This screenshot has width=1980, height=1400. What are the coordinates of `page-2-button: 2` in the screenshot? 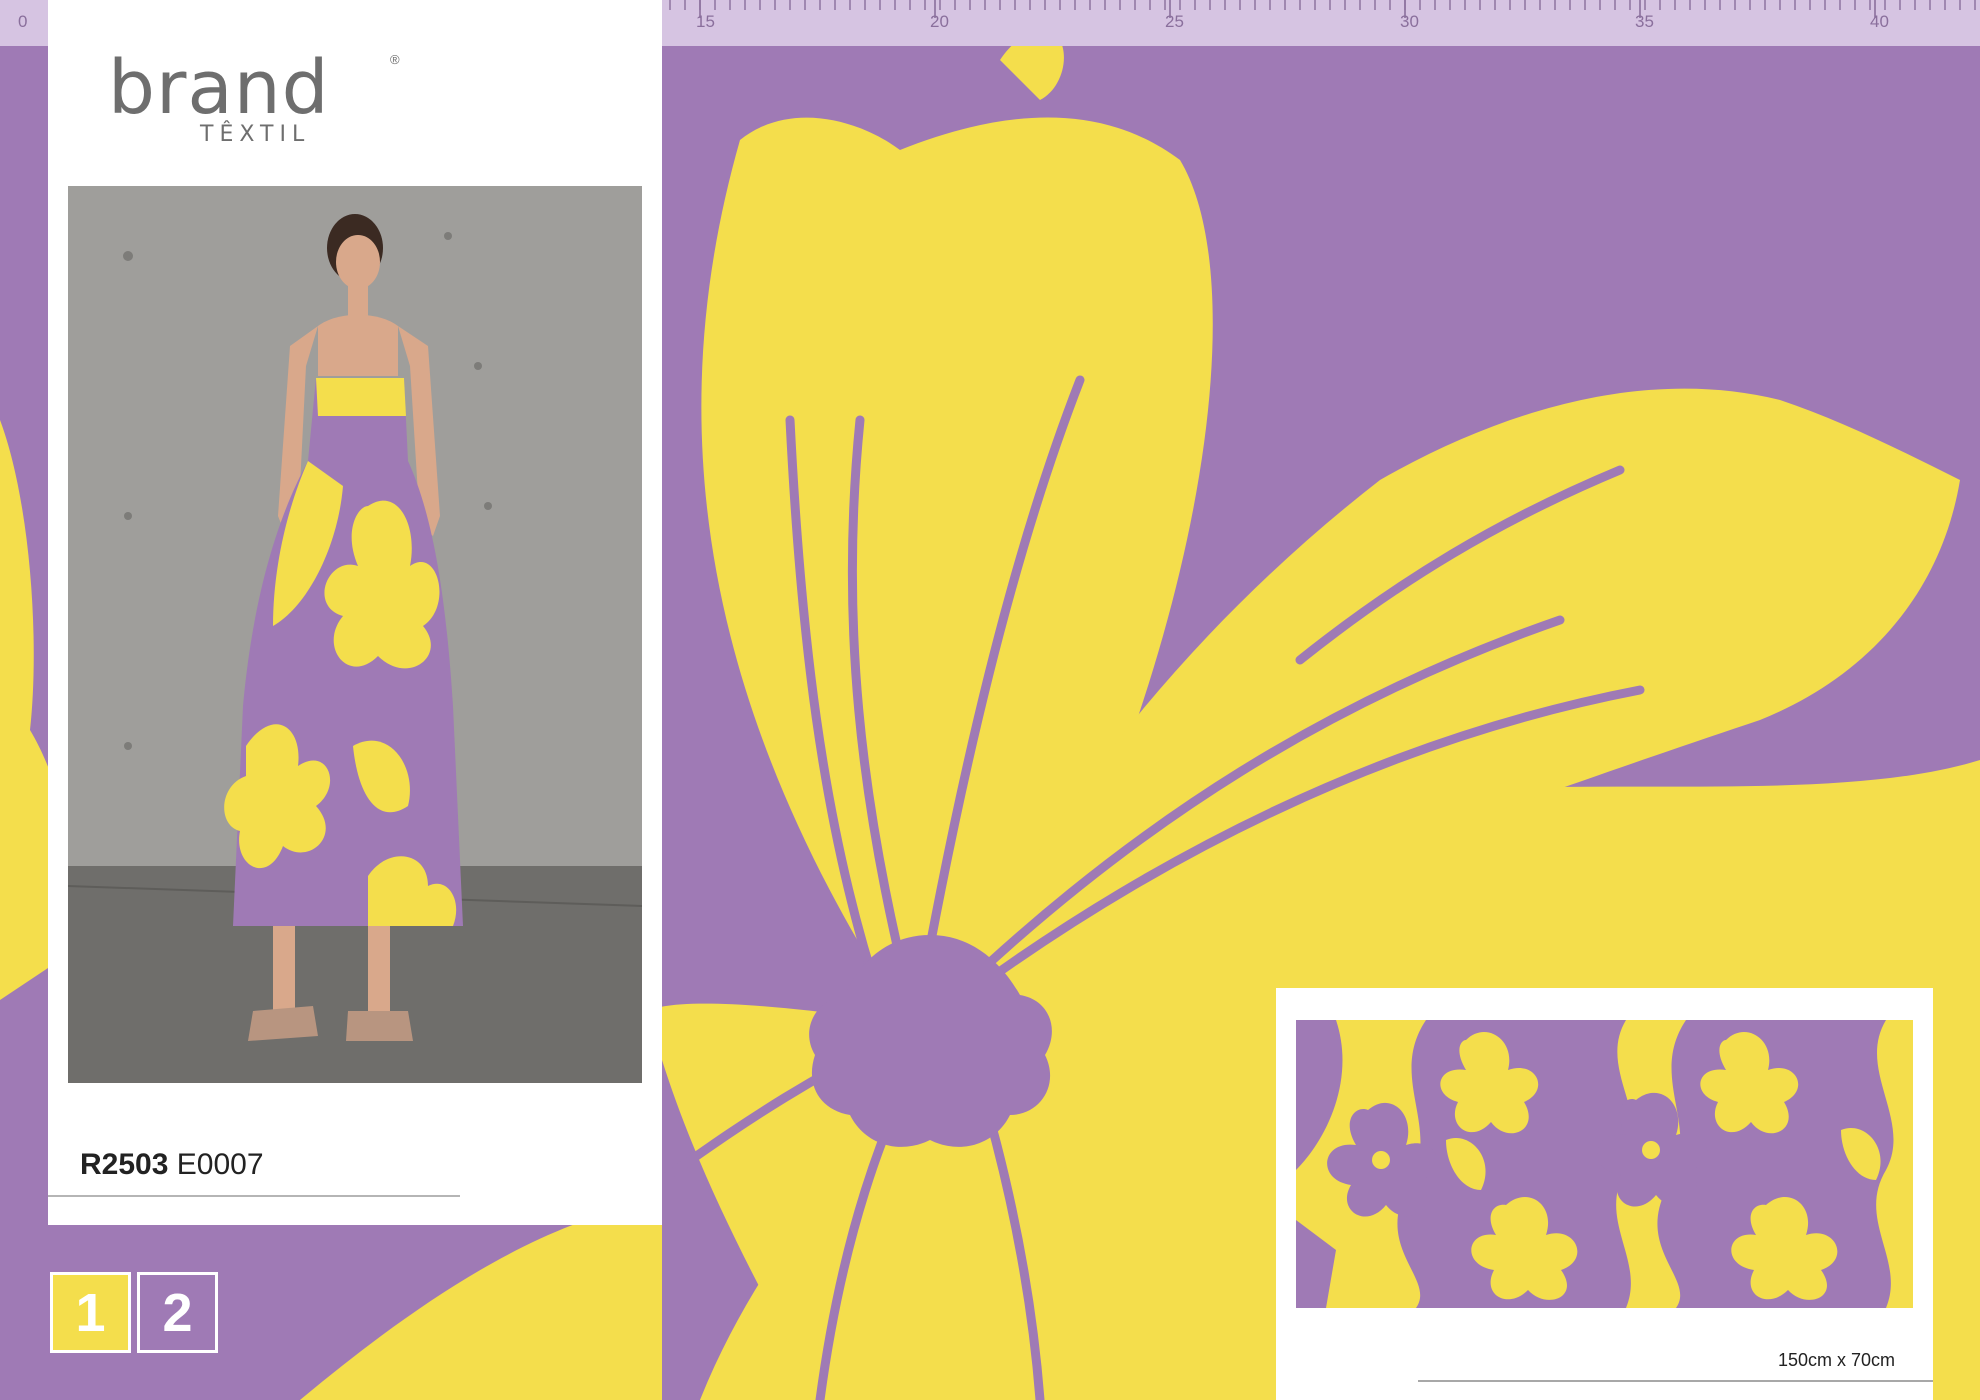 It's located at (177, 1312).